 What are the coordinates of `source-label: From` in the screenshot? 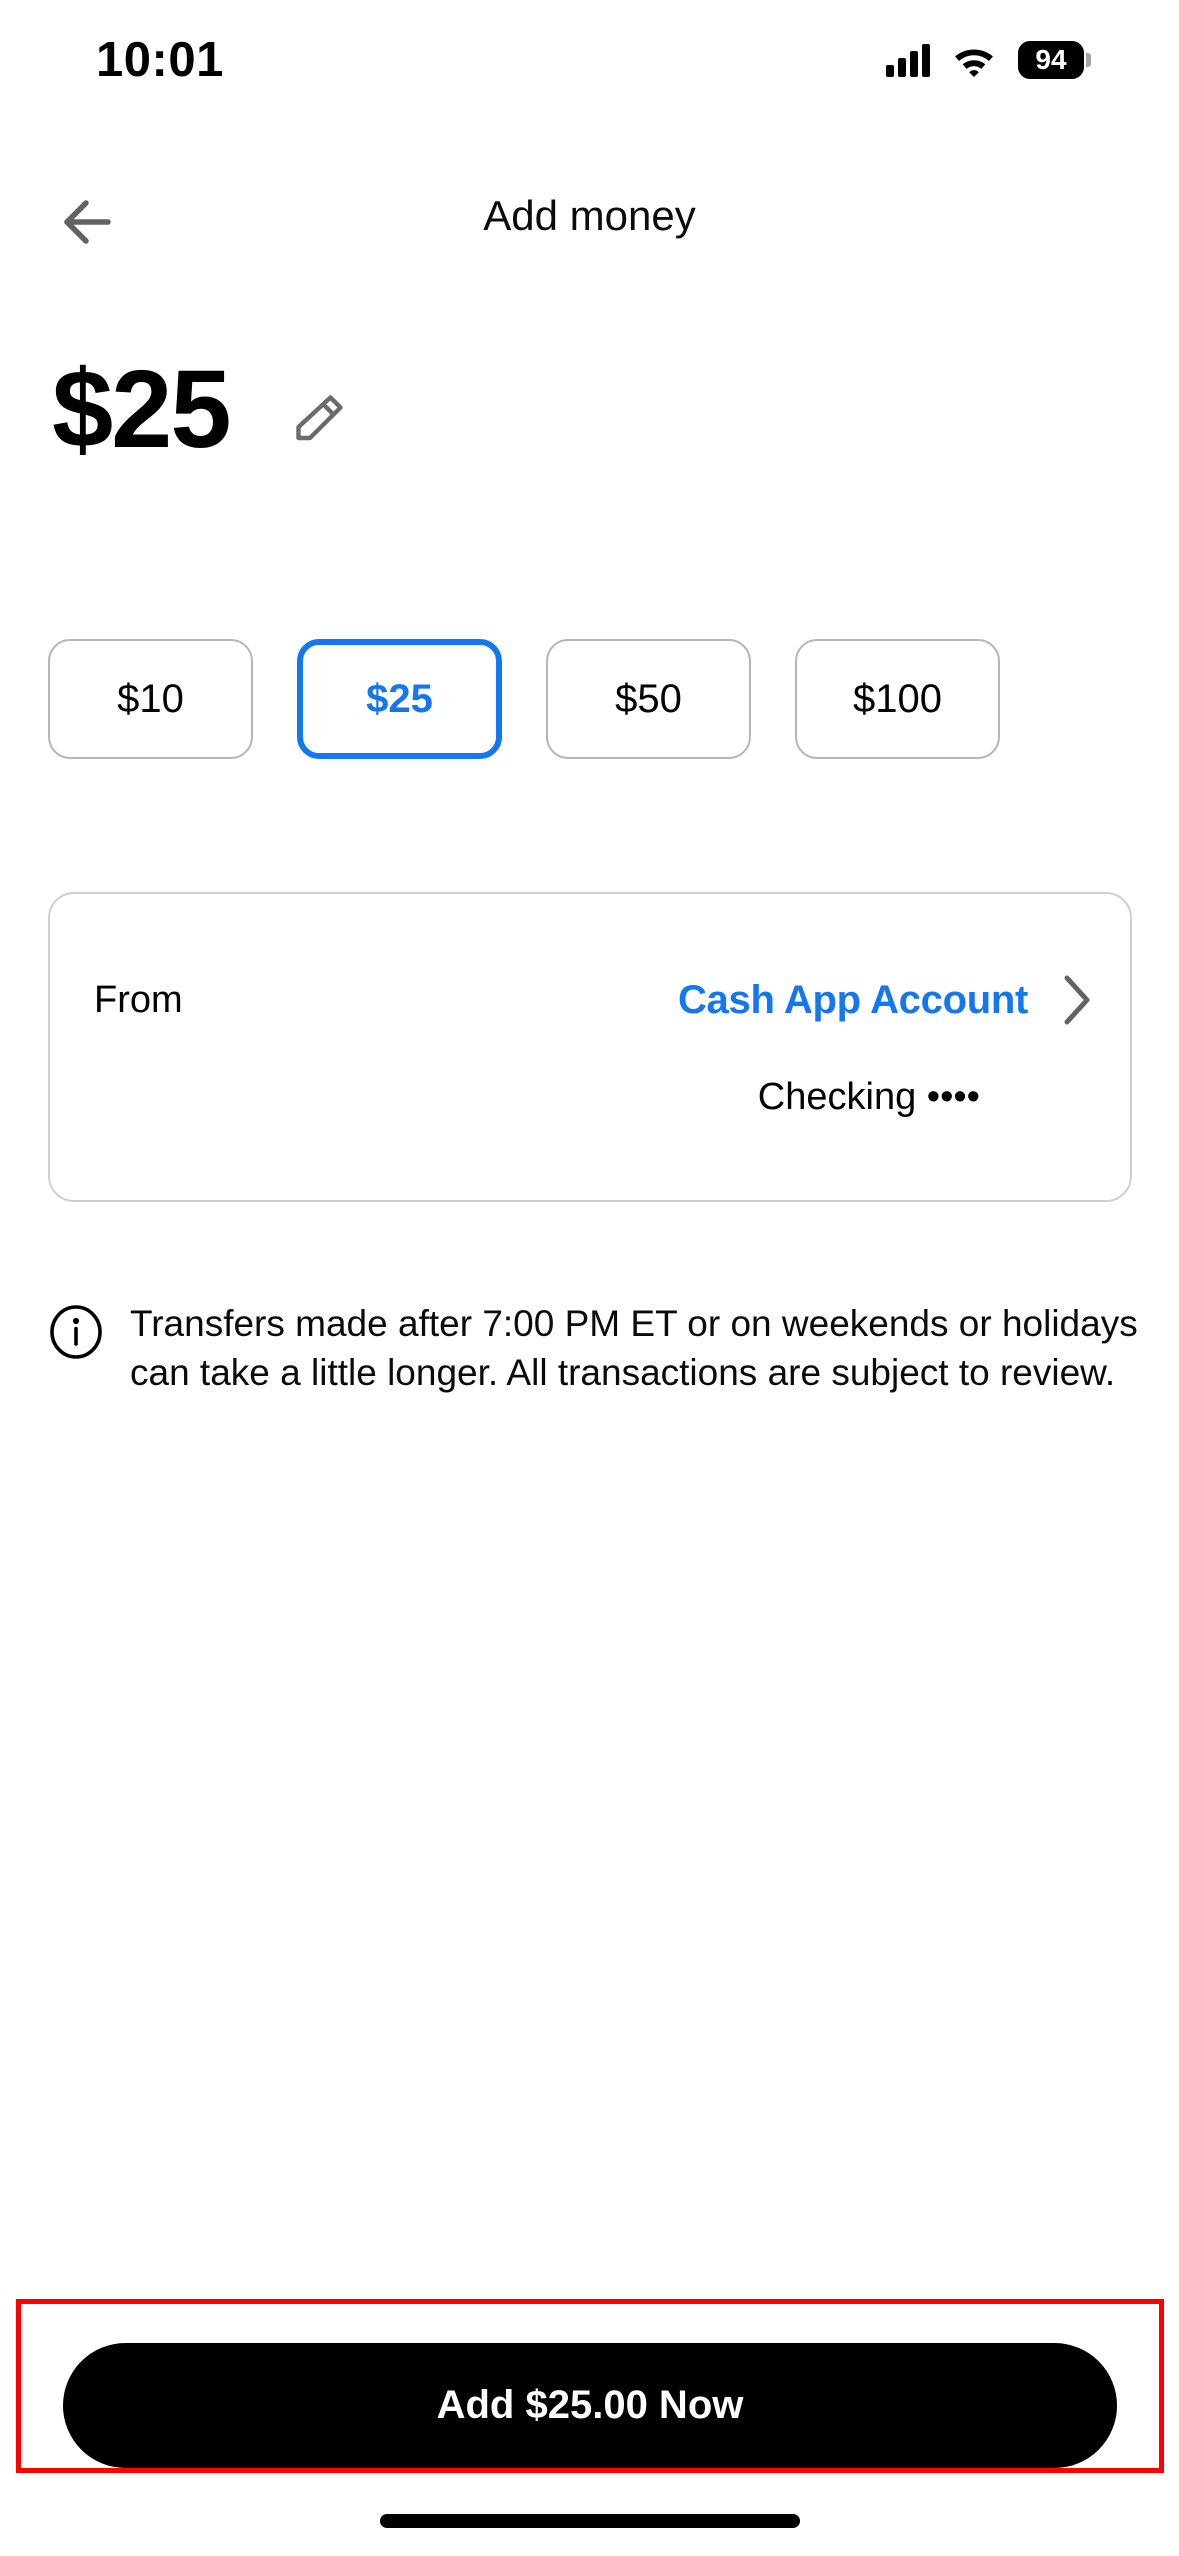 It's located at (138, 999).